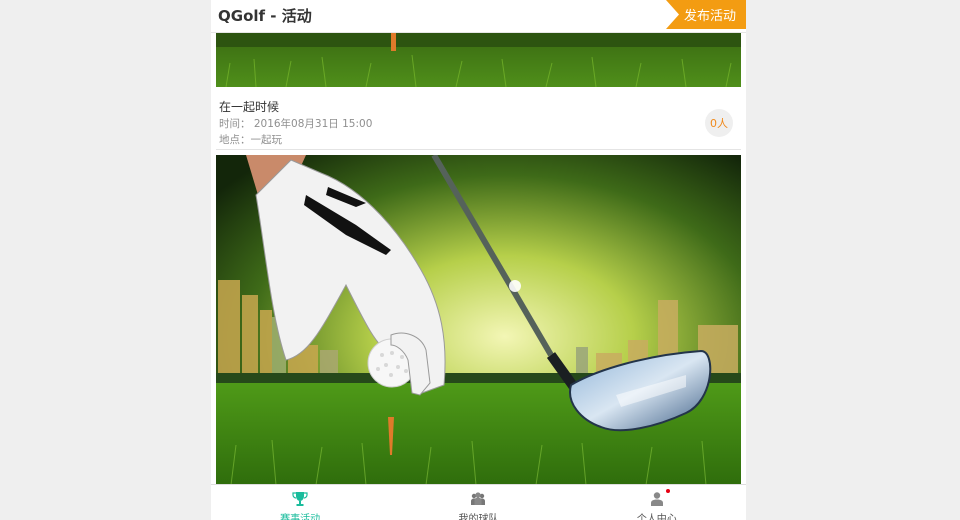  I want to click on event-location: 地点：一起玩, so click(250, 140).